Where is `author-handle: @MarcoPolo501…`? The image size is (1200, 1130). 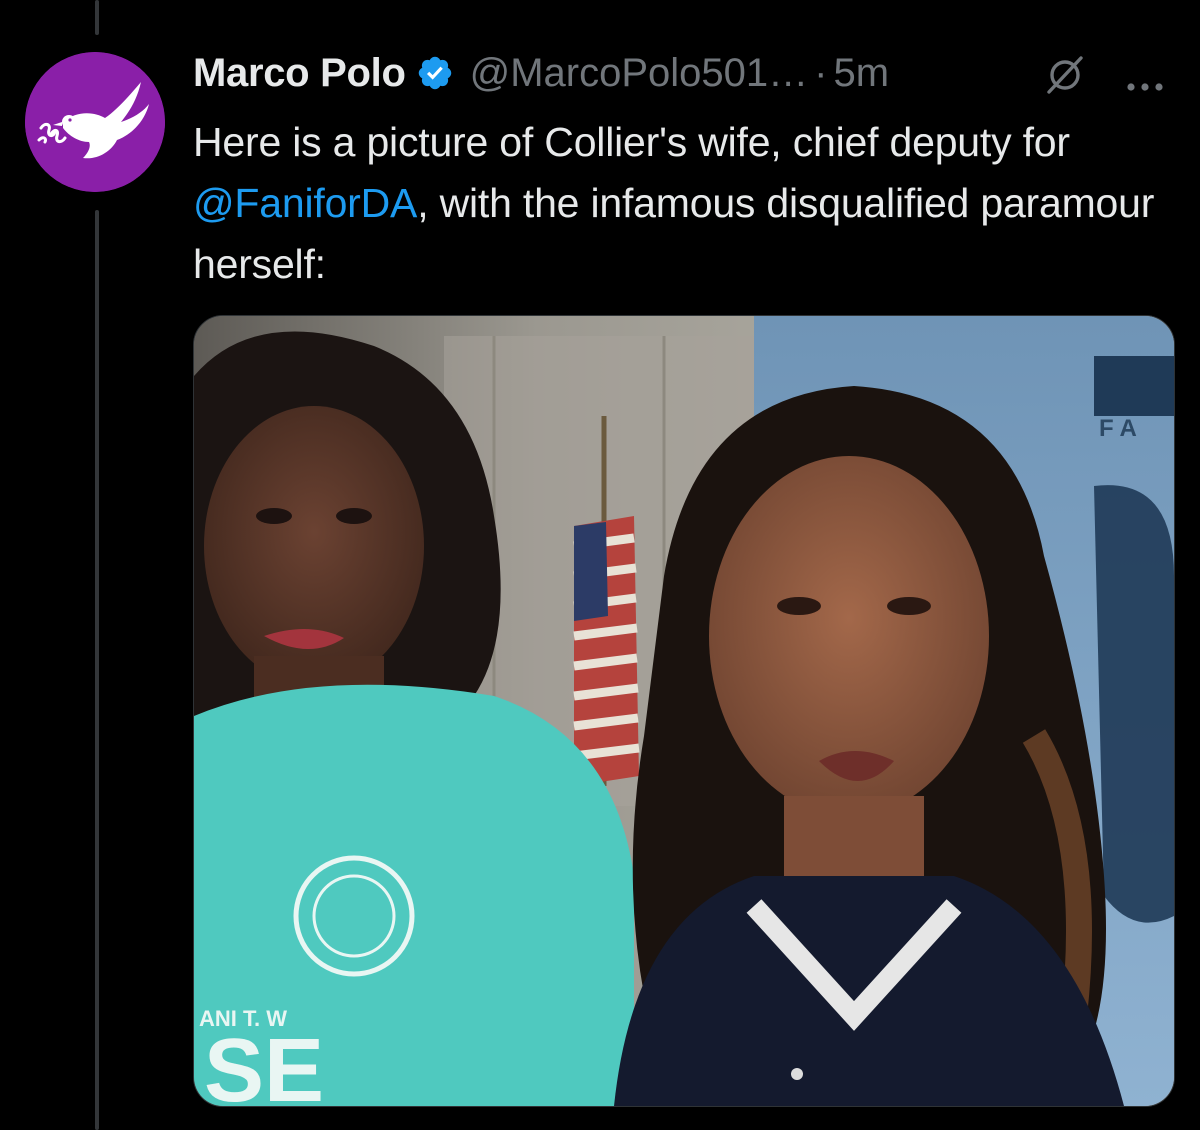
author-handle: @MarcoPolo501… is located at coordinates (639, 73).